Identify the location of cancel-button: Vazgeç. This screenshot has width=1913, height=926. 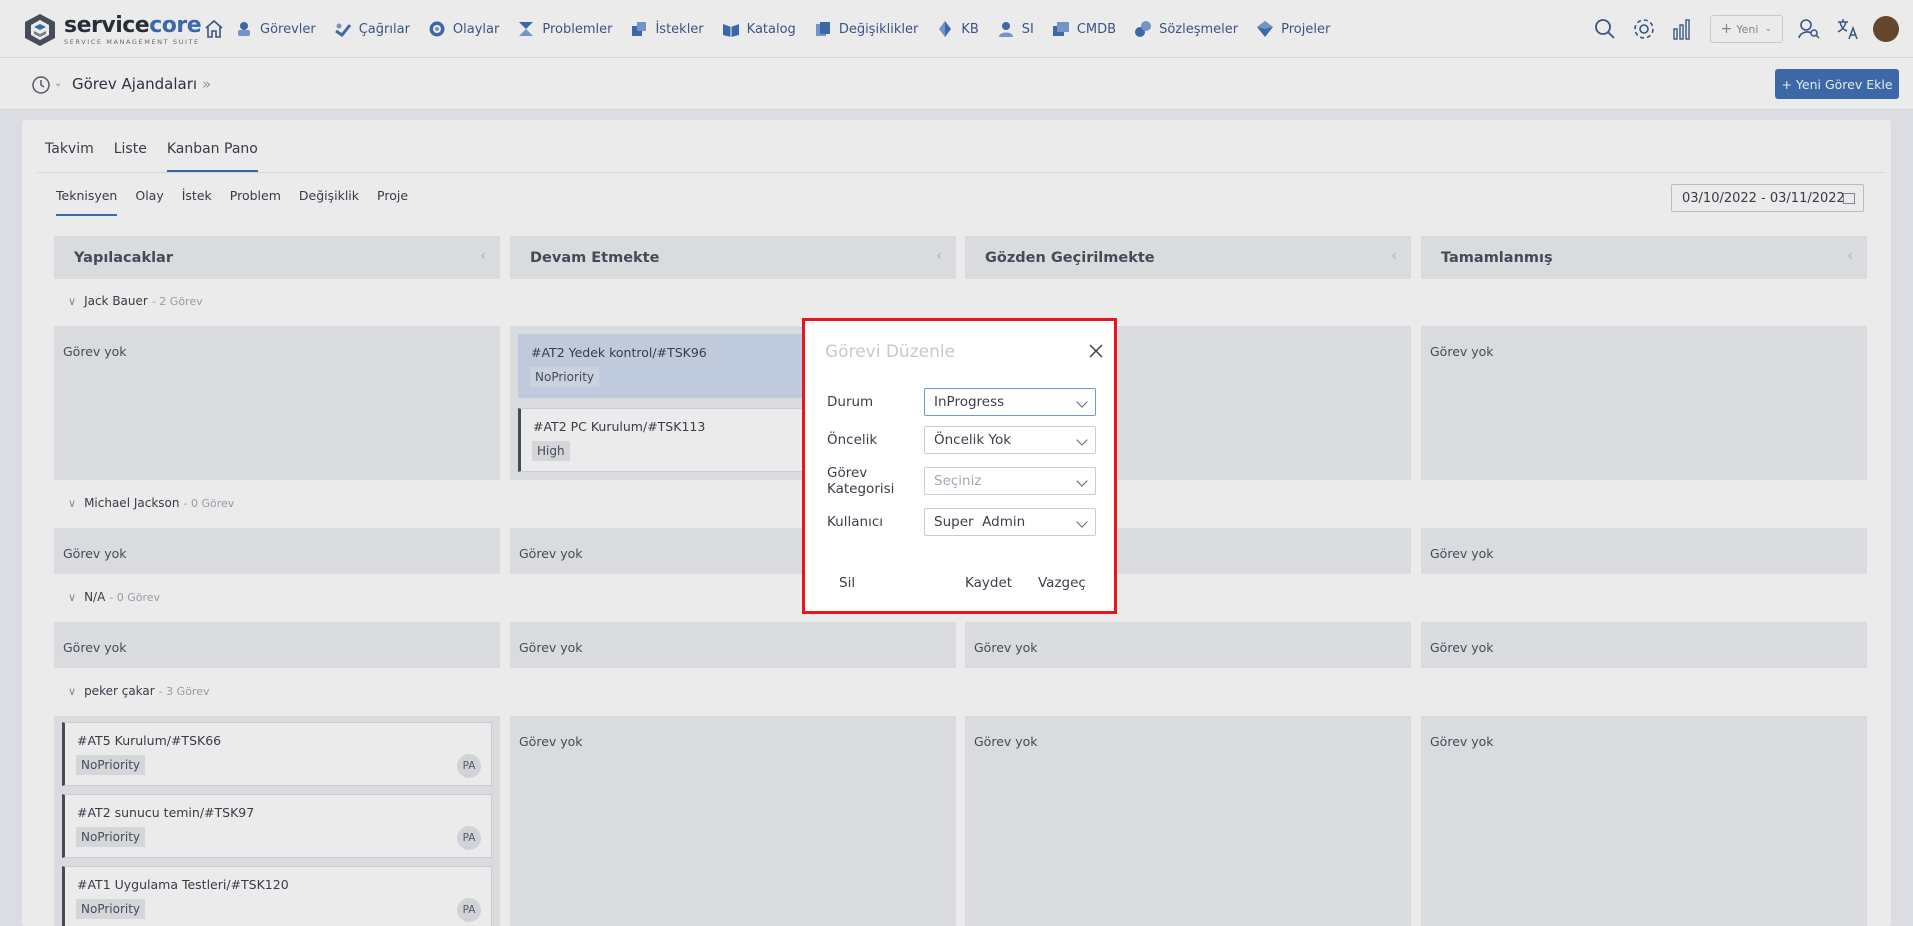
(1062, 583).